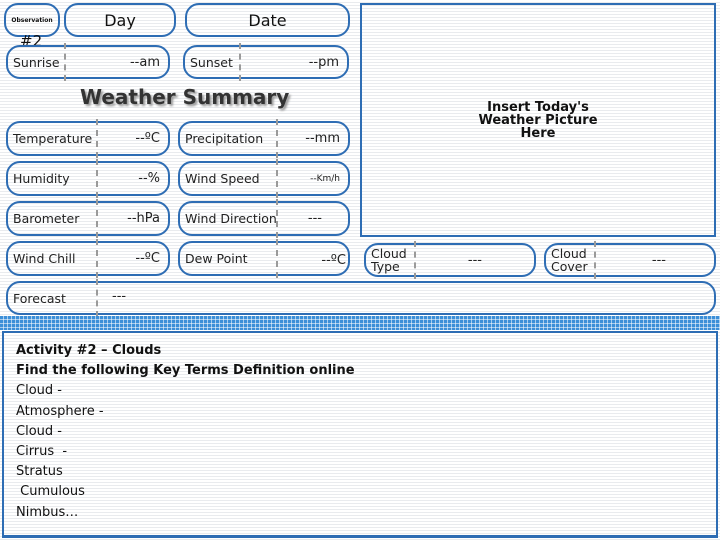 This screenshot has width=720, height=540. Describe the element at coordinates (389, 260) in the screenshot. I see `cloud-type-label: Cloud Type` at that location.